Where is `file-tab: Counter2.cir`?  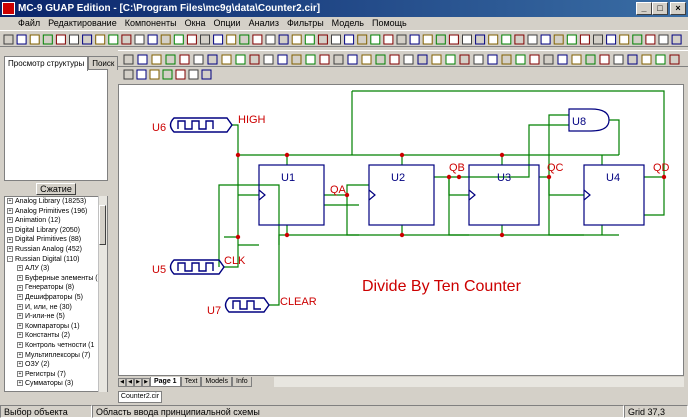
file-tab: Counter2.cir is located at coordinates (140, 397).